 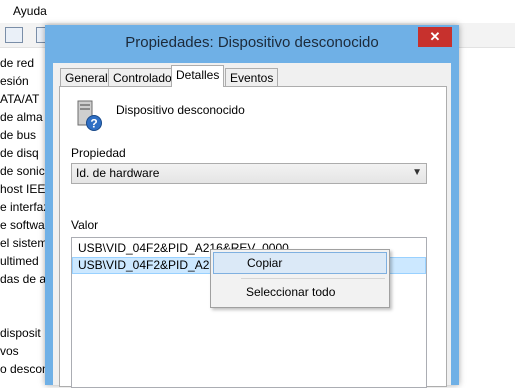 What do you see at coordinates (23, 189) in the screenshot?
I see `tree-item: host IEE` at bounding box center [23, 189].